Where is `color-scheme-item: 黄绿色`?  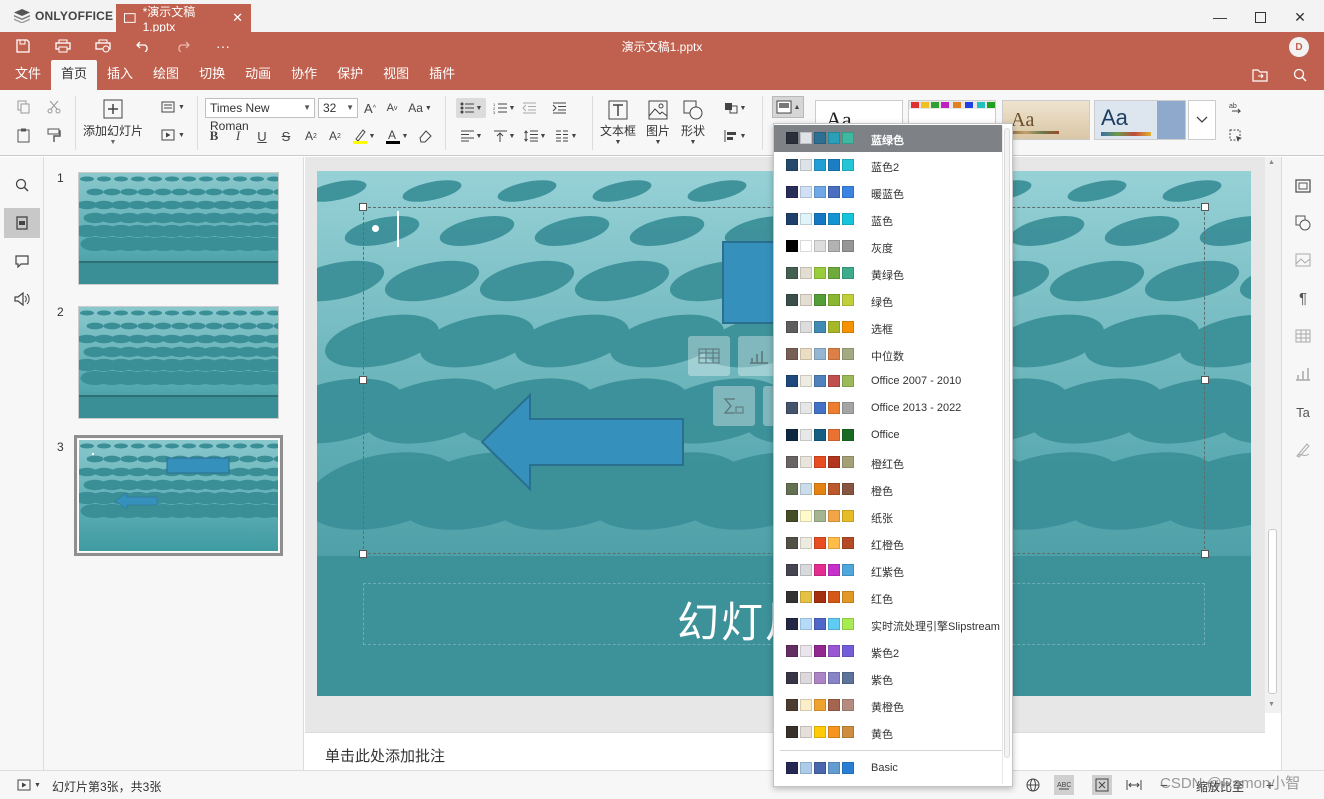
color-scheme-item: 黄绿色 is located at coordinates (888, 273).